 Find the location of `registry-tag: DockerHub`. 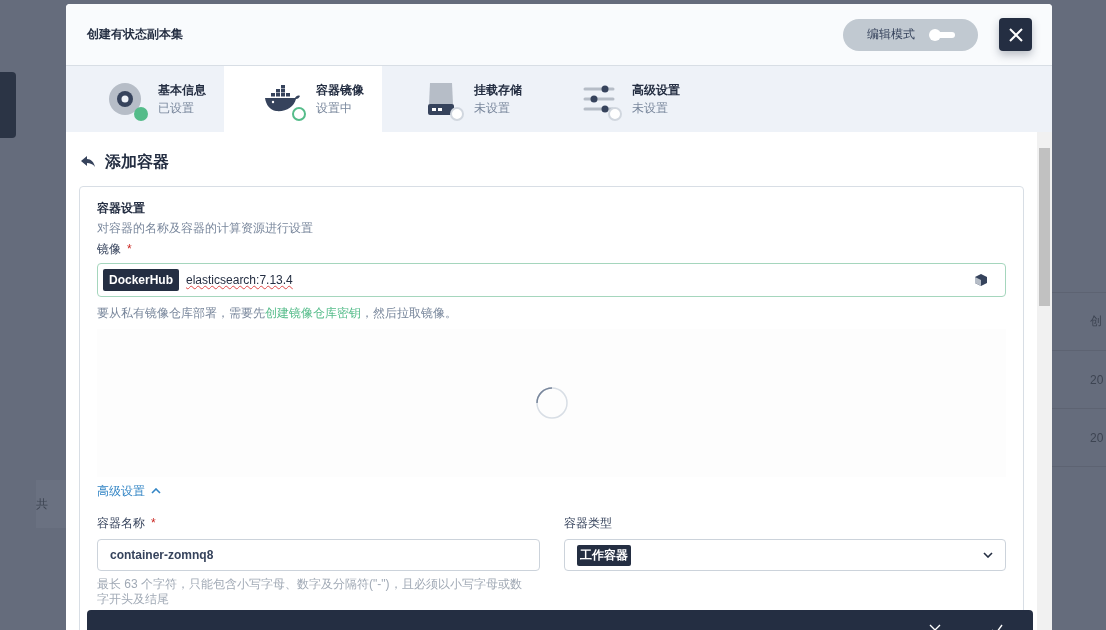

registry-tag: DockerHub is located at coordinates (141, 280).